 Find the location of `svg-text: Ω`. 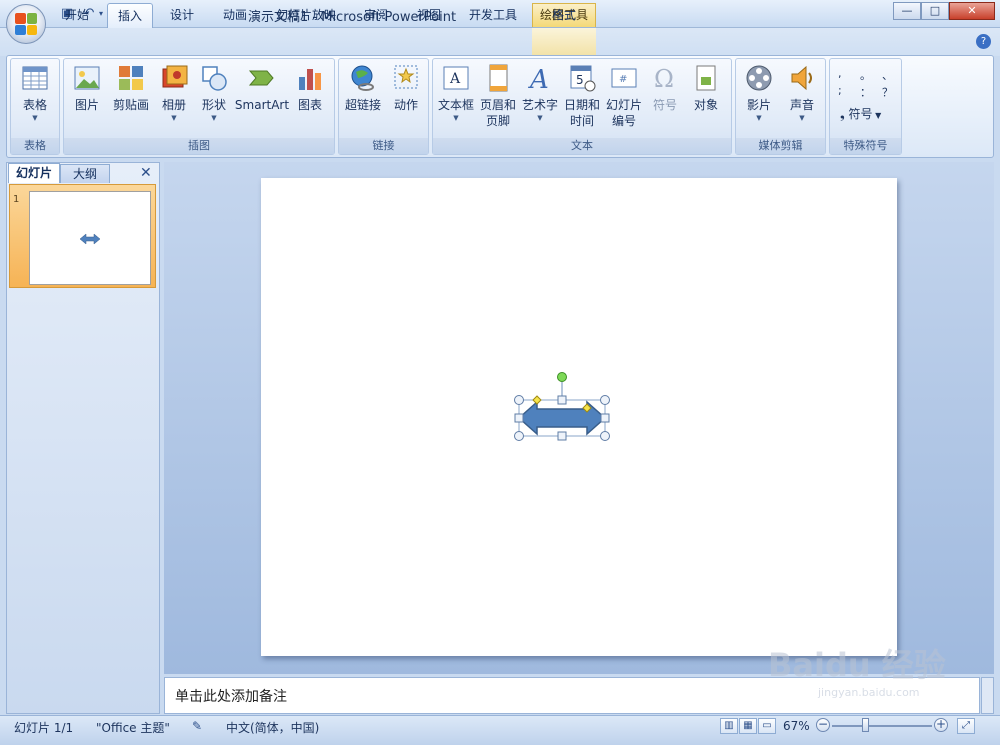

svg-text: Ω is located at coordinates (664, 79).